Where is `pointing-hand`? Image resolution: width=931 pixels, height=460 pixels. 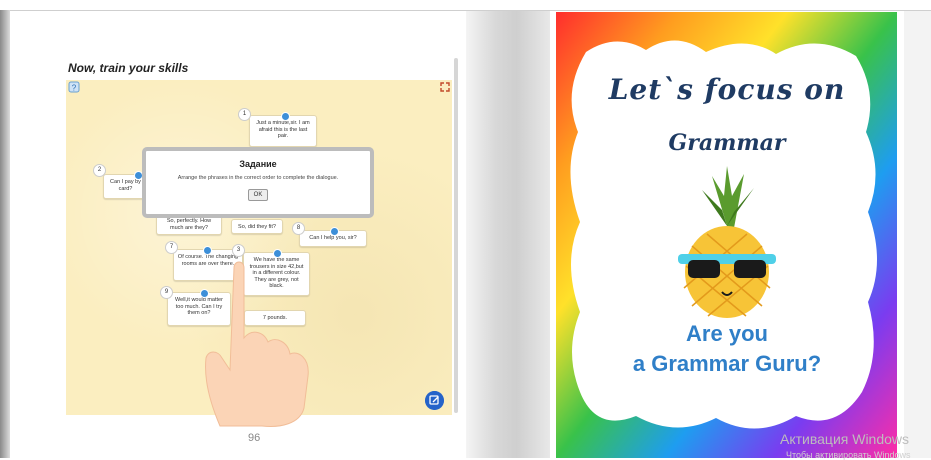
pointing-hand is located at coordinates (257, 344).